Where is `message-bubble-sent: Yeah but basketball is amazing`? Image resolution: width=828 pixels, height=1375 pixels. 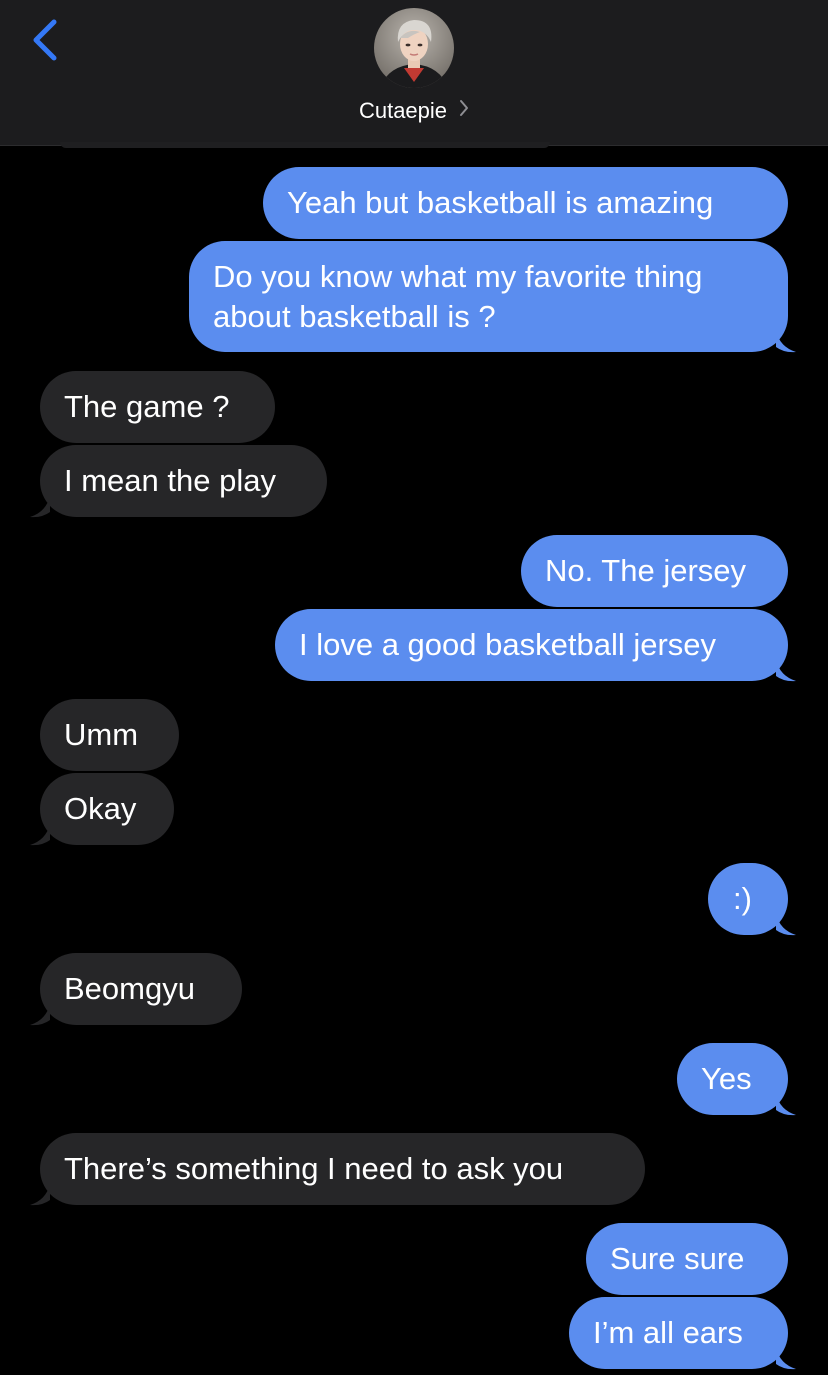 message-bubble-sent: Yeah but basketball is amazing is located at coordinates (525, 203).